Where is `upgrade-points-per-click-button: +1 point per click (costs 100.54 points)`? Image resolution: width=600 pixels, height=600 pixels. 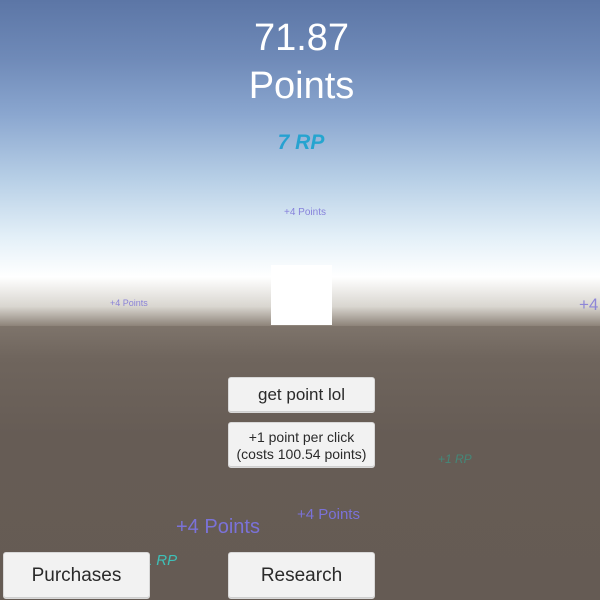
upgrade-points-per-click-button: +1 point per click (costs 100.54 points) is located at coordinates (301, 445).